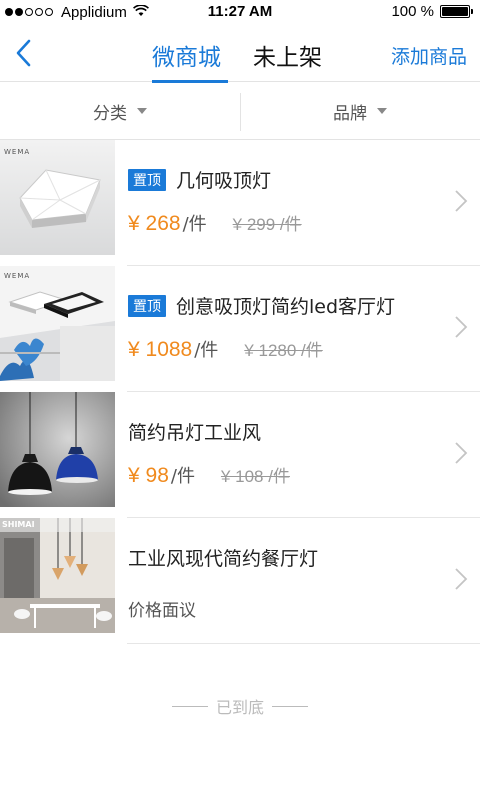 The width and height of the screenshot is (480, 800). What do you see at coordinates (412, 11) in the screenshot?
I see `battery-percentage: 100 %` at bounding box center [412, 11].